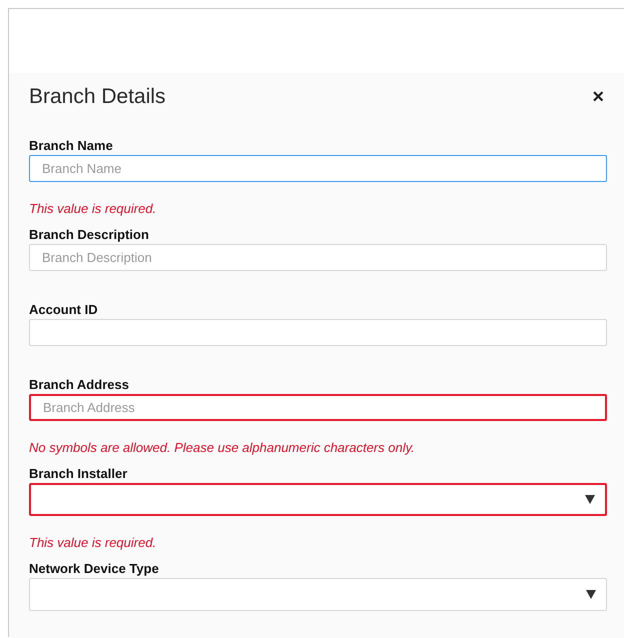 The image size is (624, 638). I want to click on text-field: Branch Address, so click(318, 407).